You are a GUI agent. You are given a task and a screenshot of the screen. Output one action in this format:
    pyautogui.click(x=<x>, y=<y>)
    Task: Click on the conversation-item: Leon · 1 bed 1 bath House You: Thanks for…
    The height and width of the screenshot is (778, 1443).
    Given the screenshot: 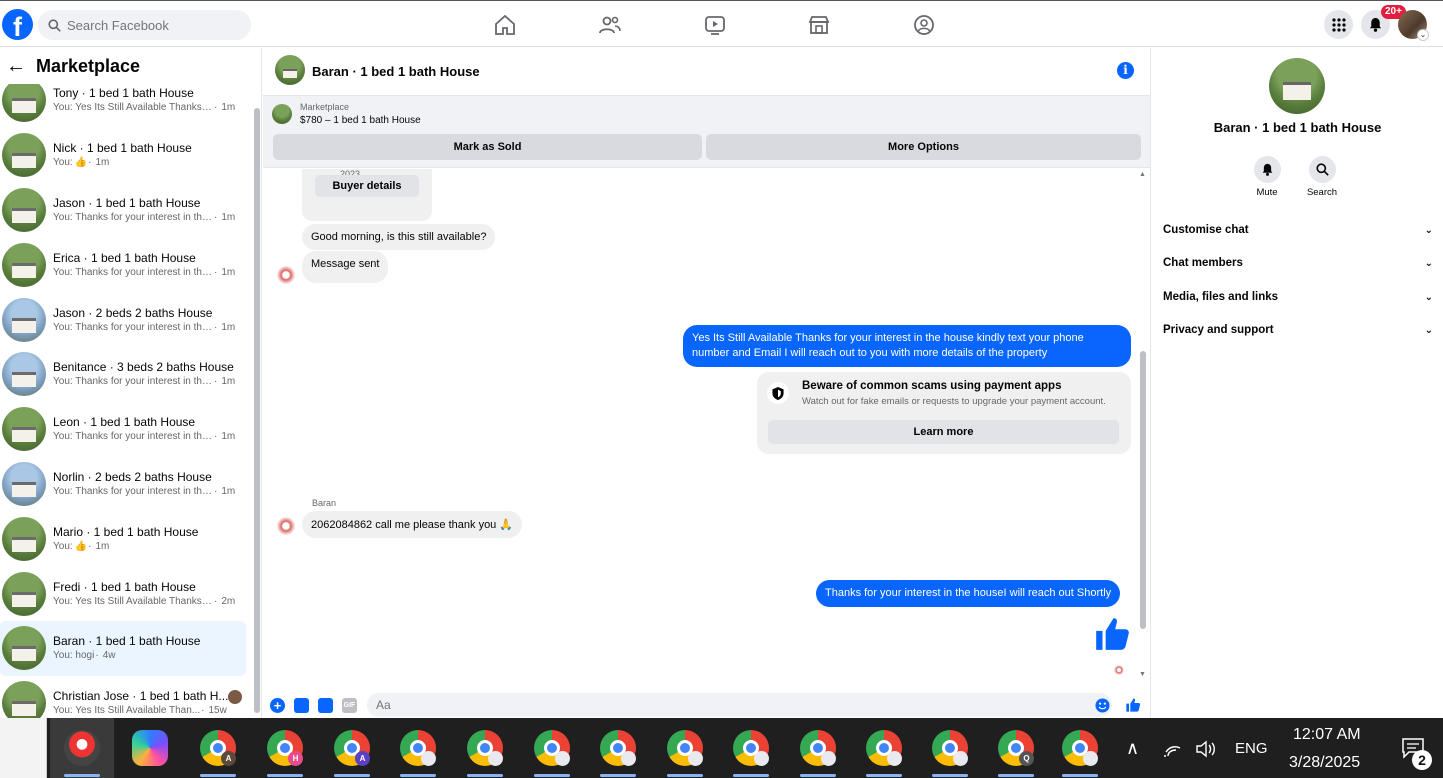 What is the action you would take?
    pyautogui.click(x=123, y=429)
    